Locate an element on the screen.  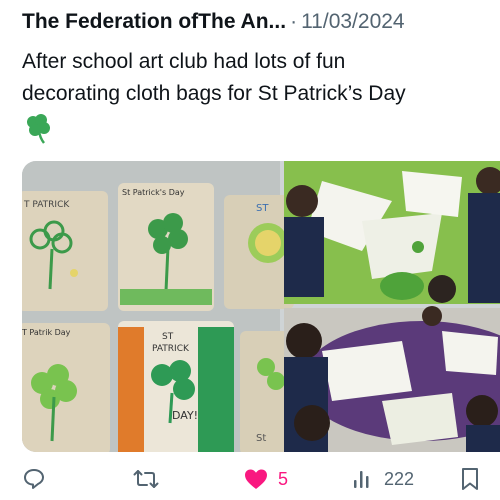
tweet-actions: 5 222 is located at coordinates (250, 479).